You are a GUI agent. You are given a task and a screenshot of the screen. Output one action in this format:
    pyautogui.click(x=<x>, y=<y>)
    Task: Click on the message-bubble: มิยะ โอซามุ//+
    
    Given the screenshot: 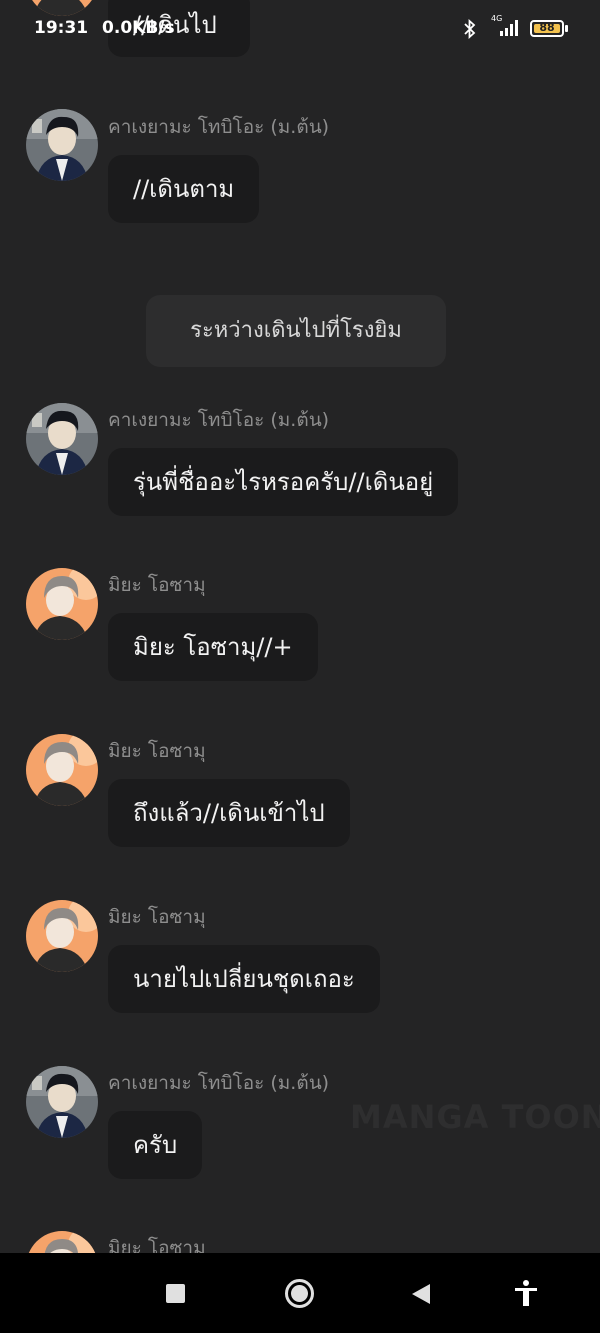 What is the action you would take?
    pyautogui.click(x=213, y=647)
    